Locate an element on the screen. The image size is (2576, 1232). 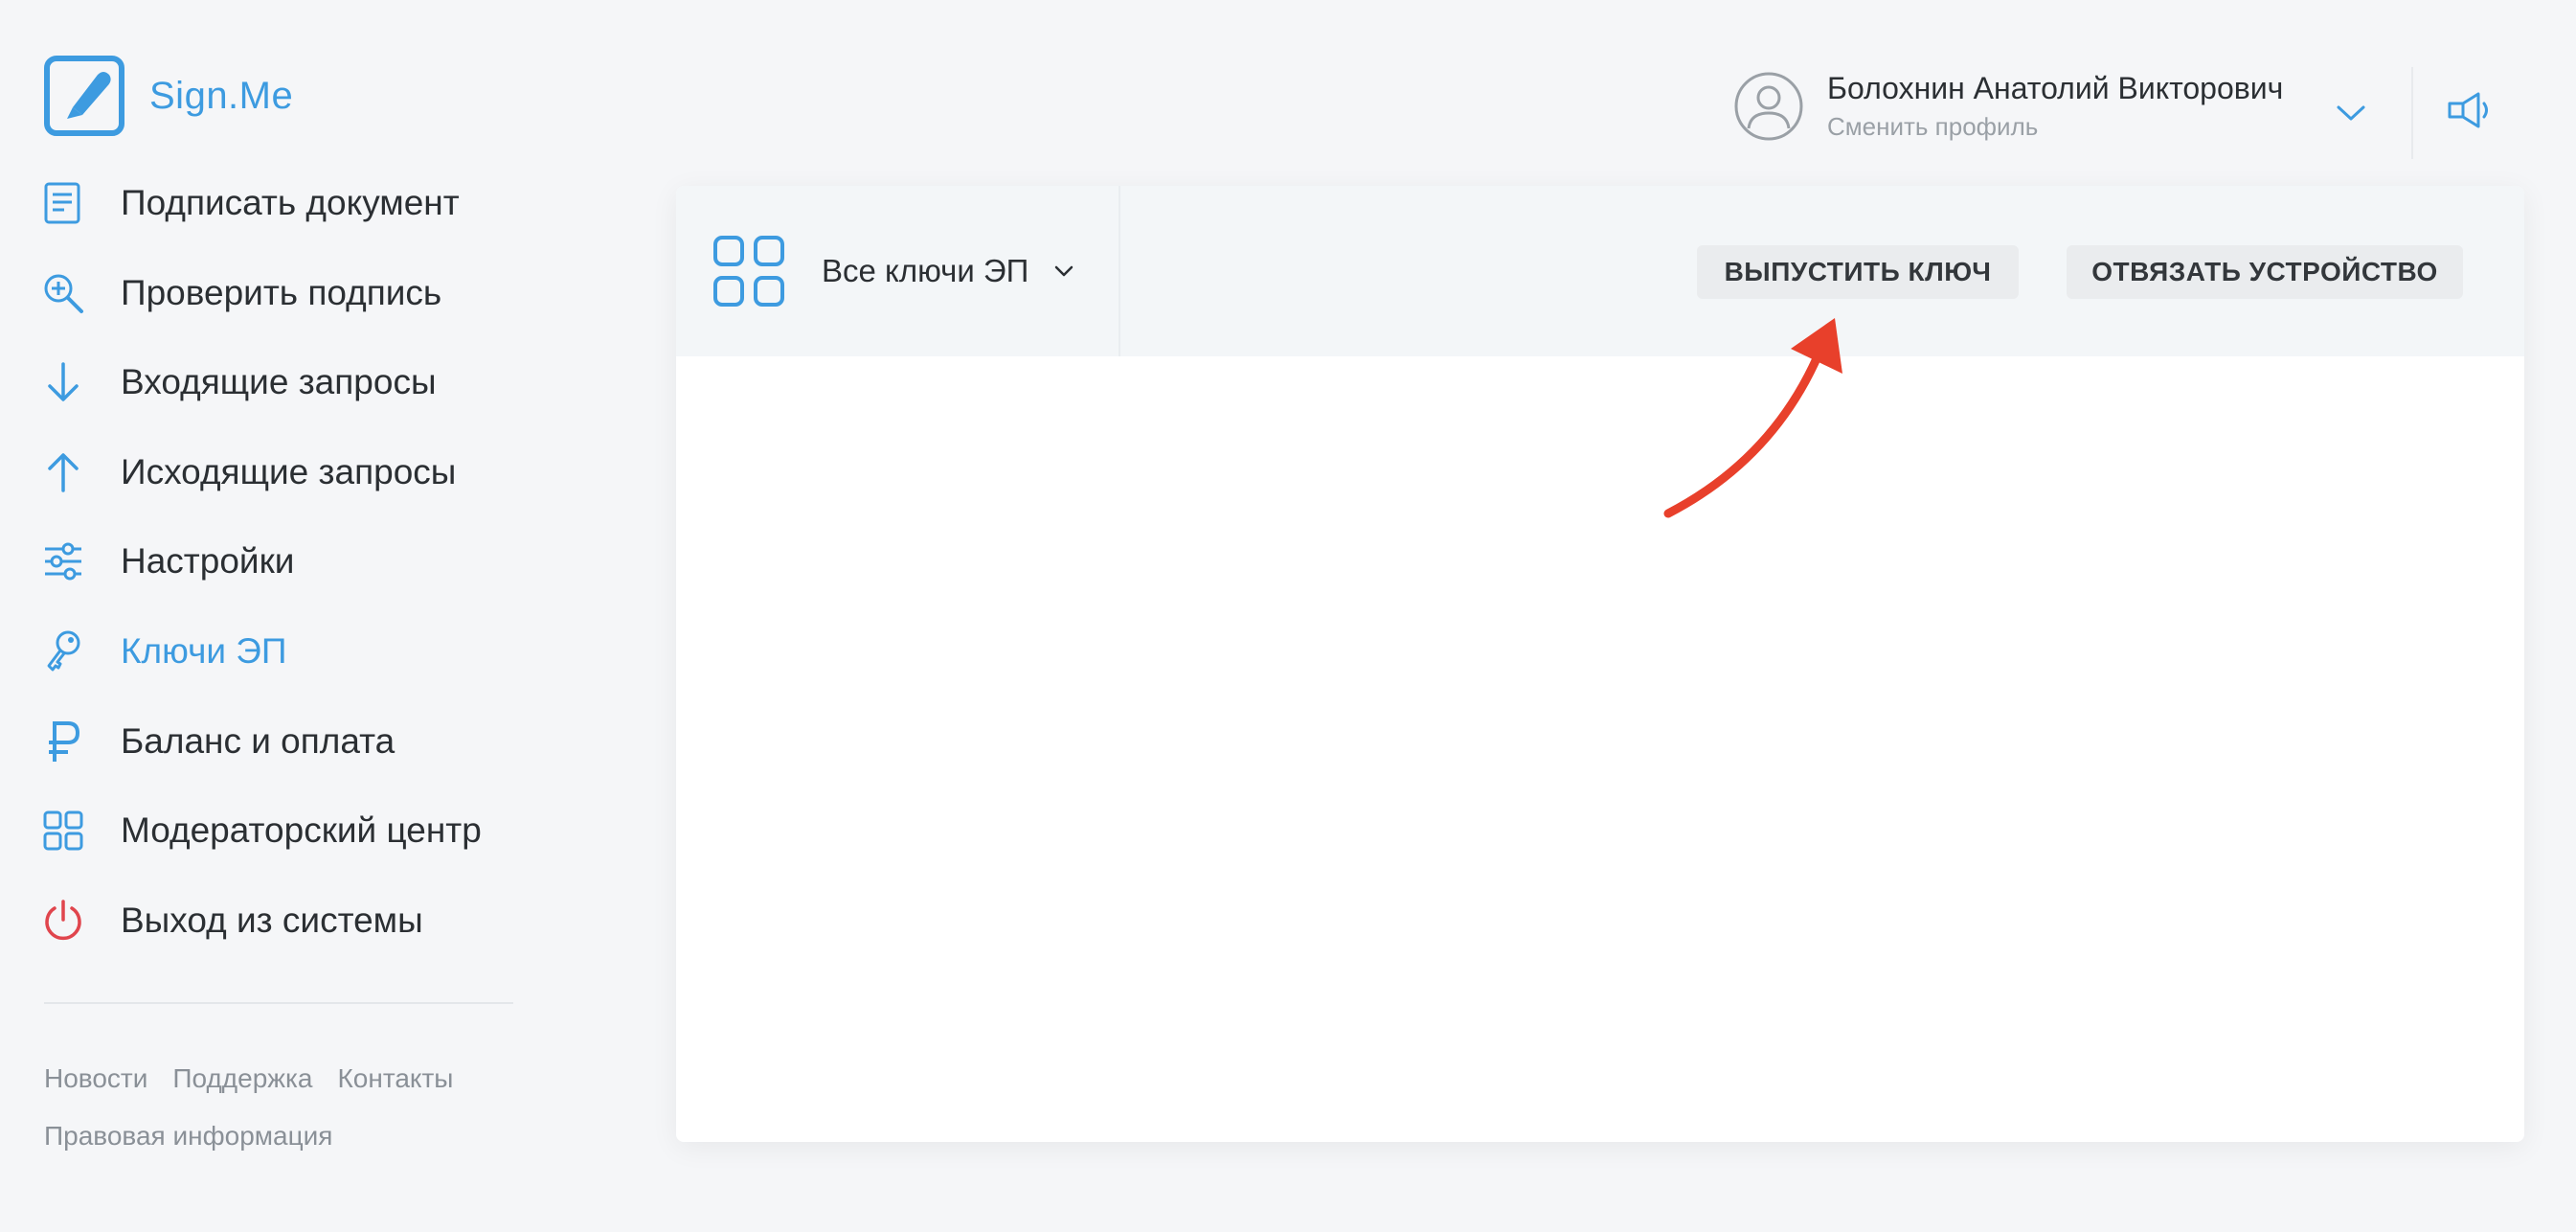
sidebar-item-label: Модераторский центр is located at coordinates (301, 830).